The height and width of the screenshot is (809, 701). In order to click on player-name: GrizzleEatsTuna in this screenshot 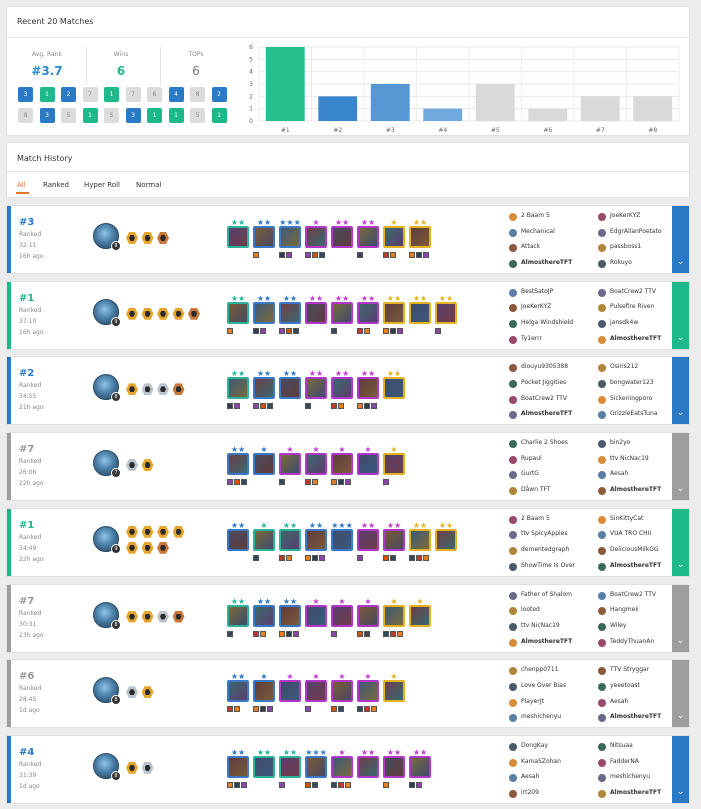, I will do `click(633, 413)`.